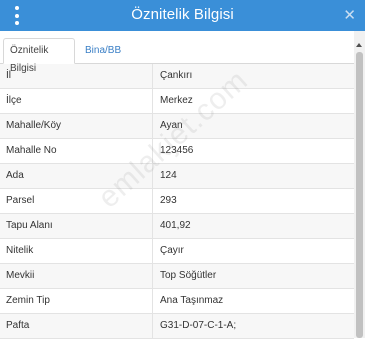  Describe the element at coordinates (349, 15) in the screenshot. I see `close-icon: ✕` at that location.